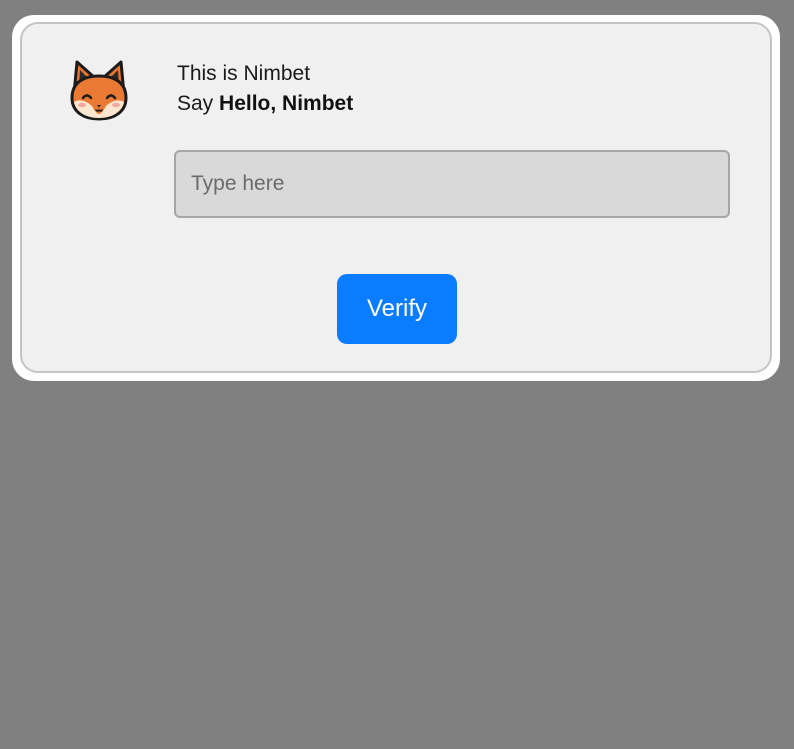 This screenshot has width=794, height=749. Describe the element at coordinates (397, 309) in the screenshot. I see `verify-button: Verify` at that location.